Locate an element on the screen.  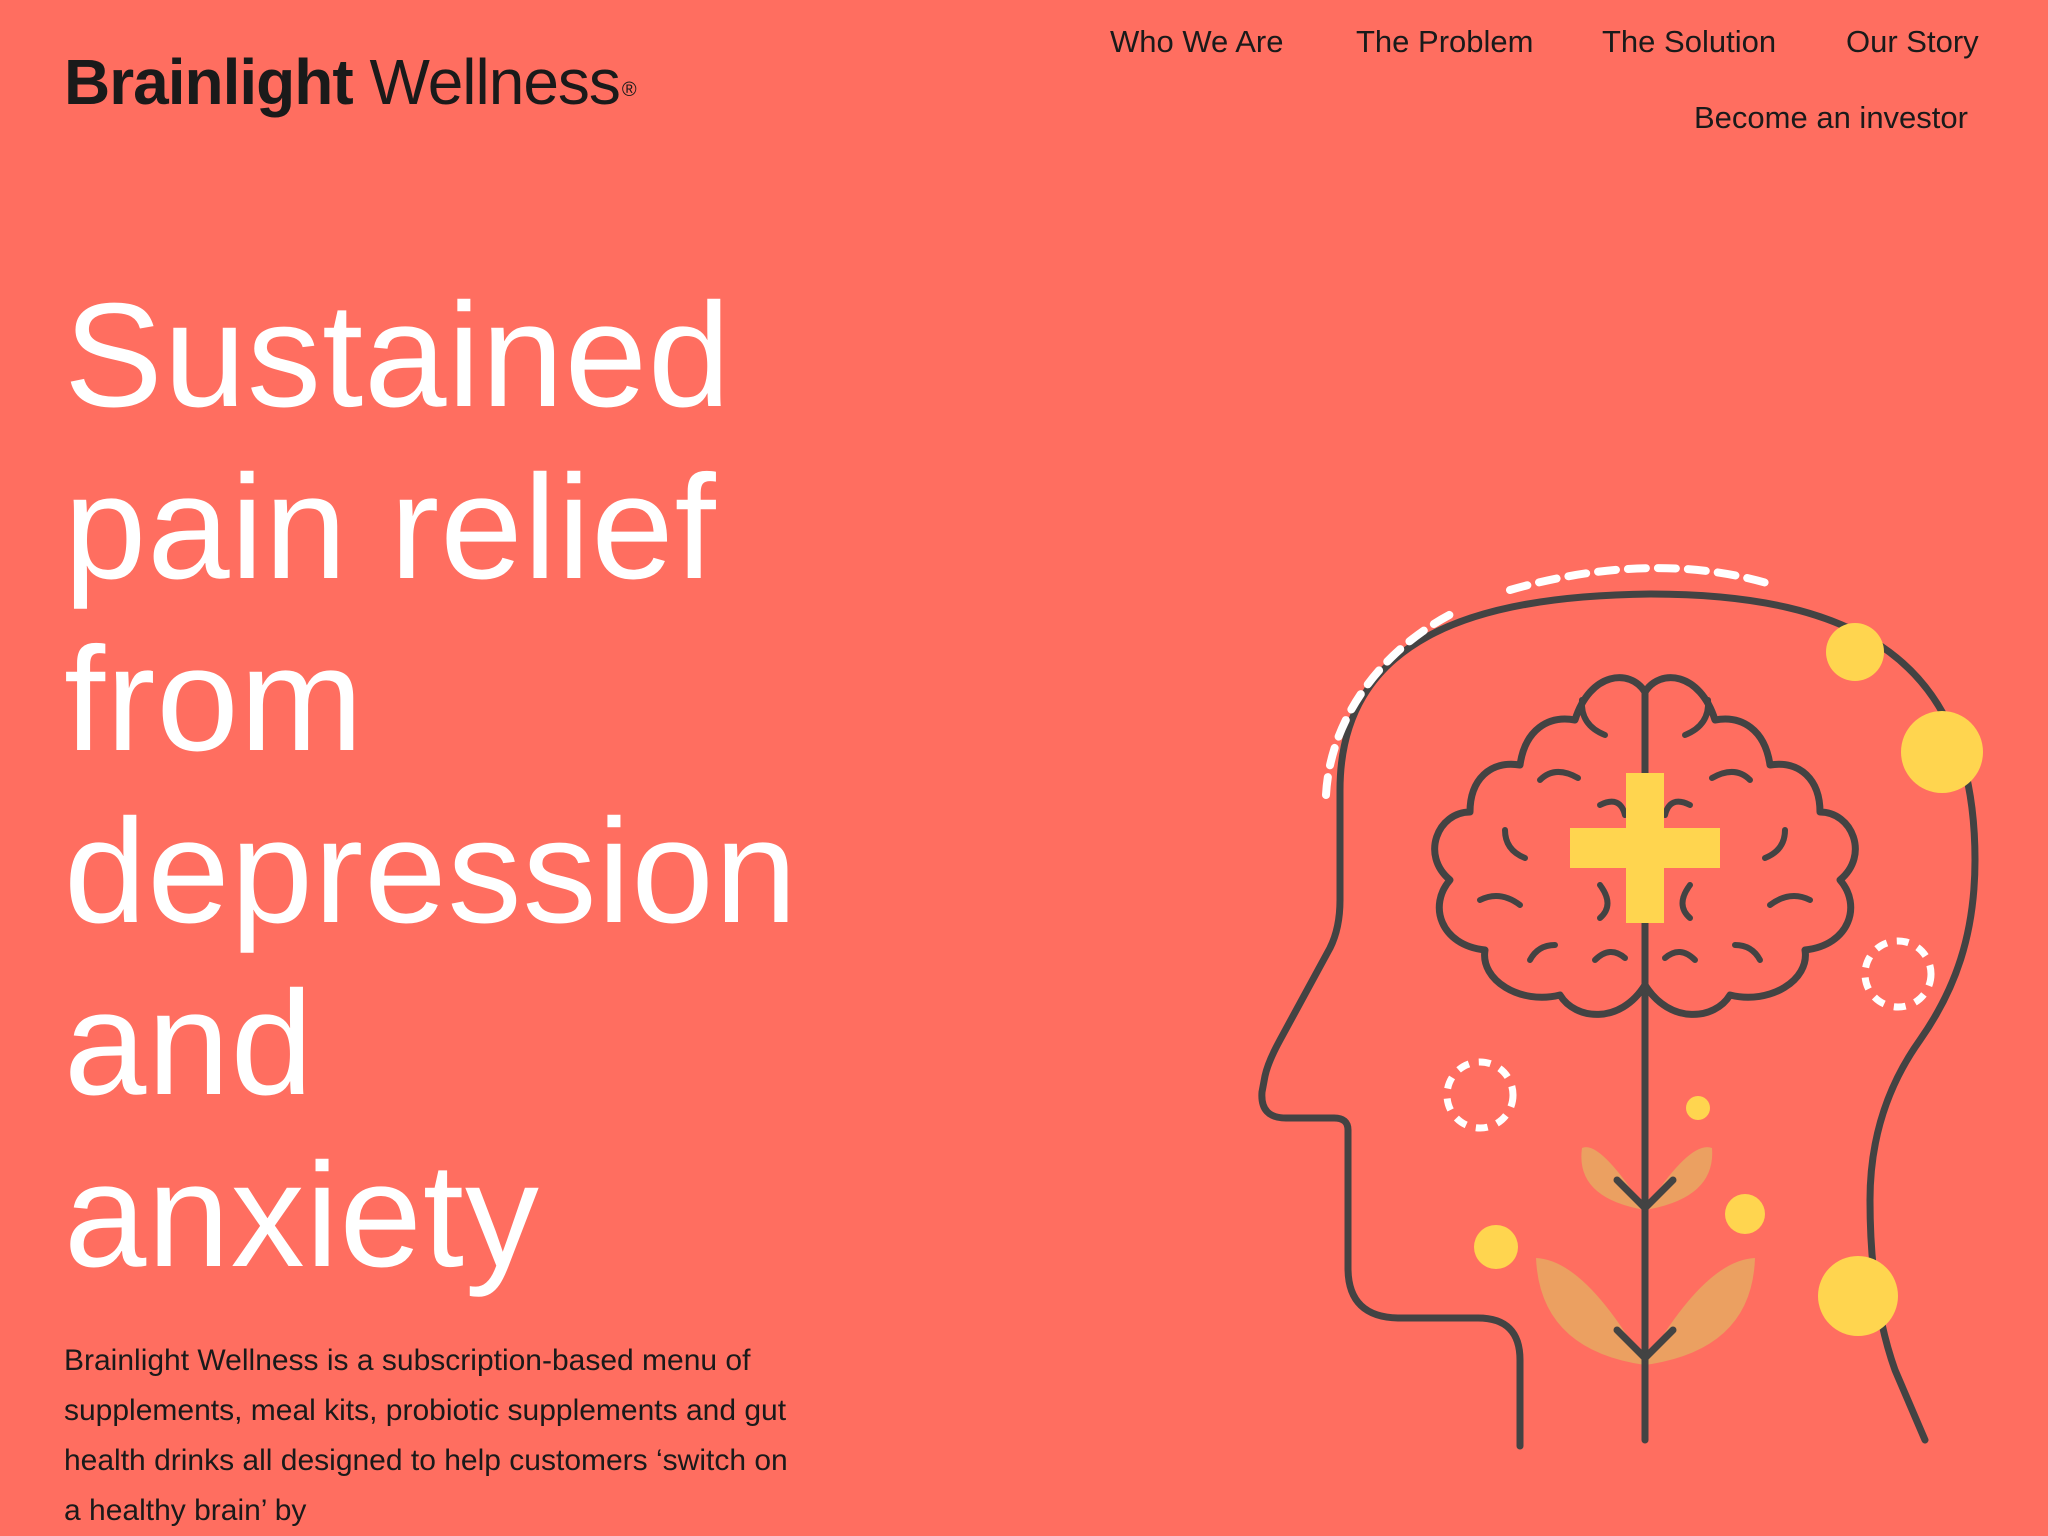
dashed-arc-top is located at coordinates (1640, 579).